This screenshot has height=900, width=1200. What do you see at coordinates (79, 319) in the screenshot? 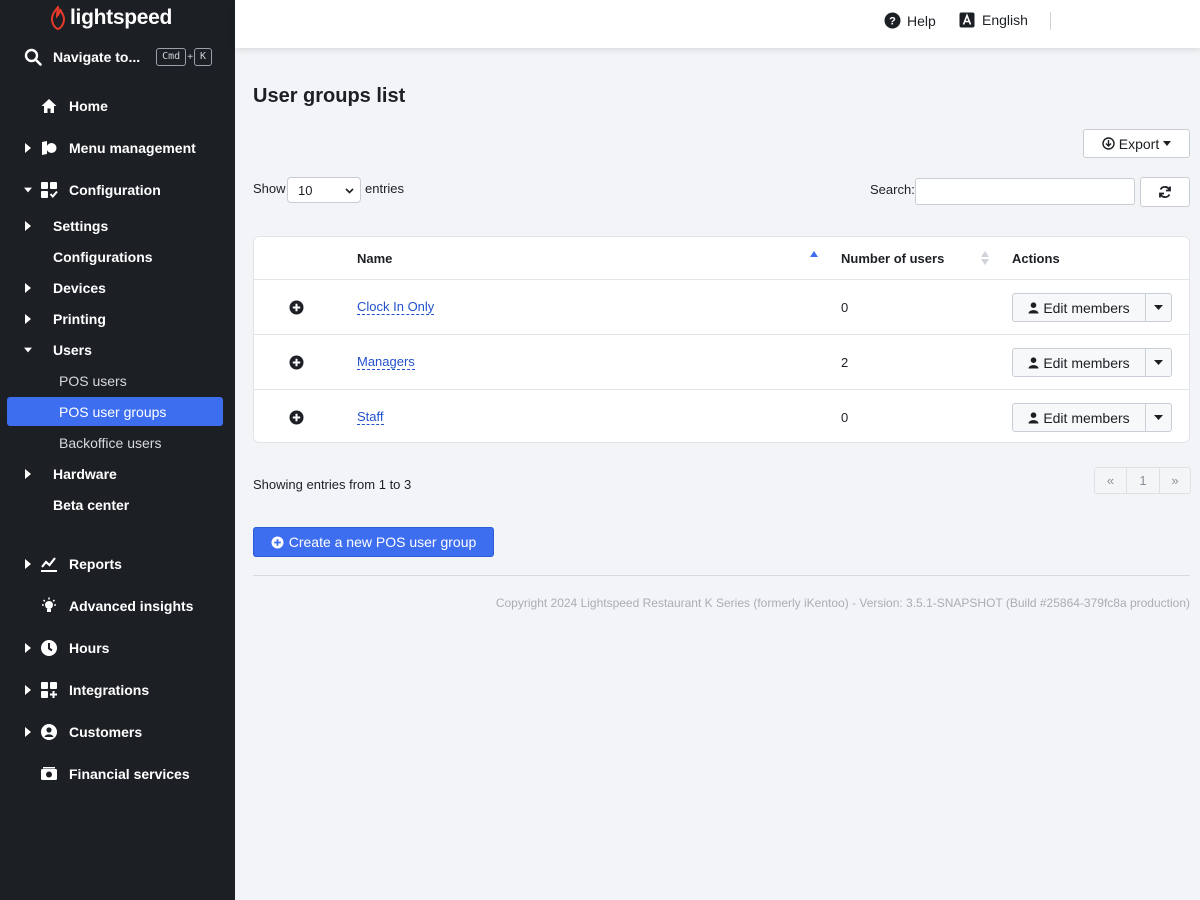
I see `sidebar-item-label: Printing` at bounding box center [79, 319].